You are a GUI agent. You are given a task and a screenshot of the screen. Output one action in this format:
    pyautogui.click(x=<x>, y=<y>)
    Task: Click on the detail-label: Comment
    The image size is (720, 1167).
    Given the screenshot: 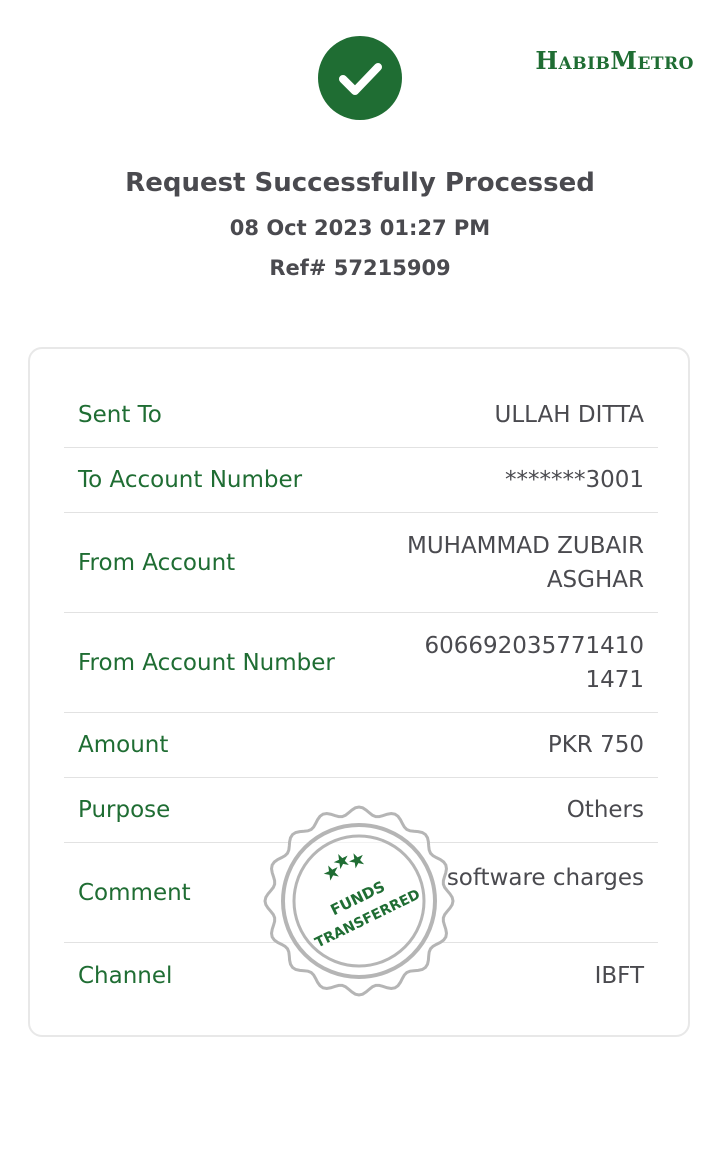 What is the action you would take?
    pyautogui.click(x=134, y=892)
    